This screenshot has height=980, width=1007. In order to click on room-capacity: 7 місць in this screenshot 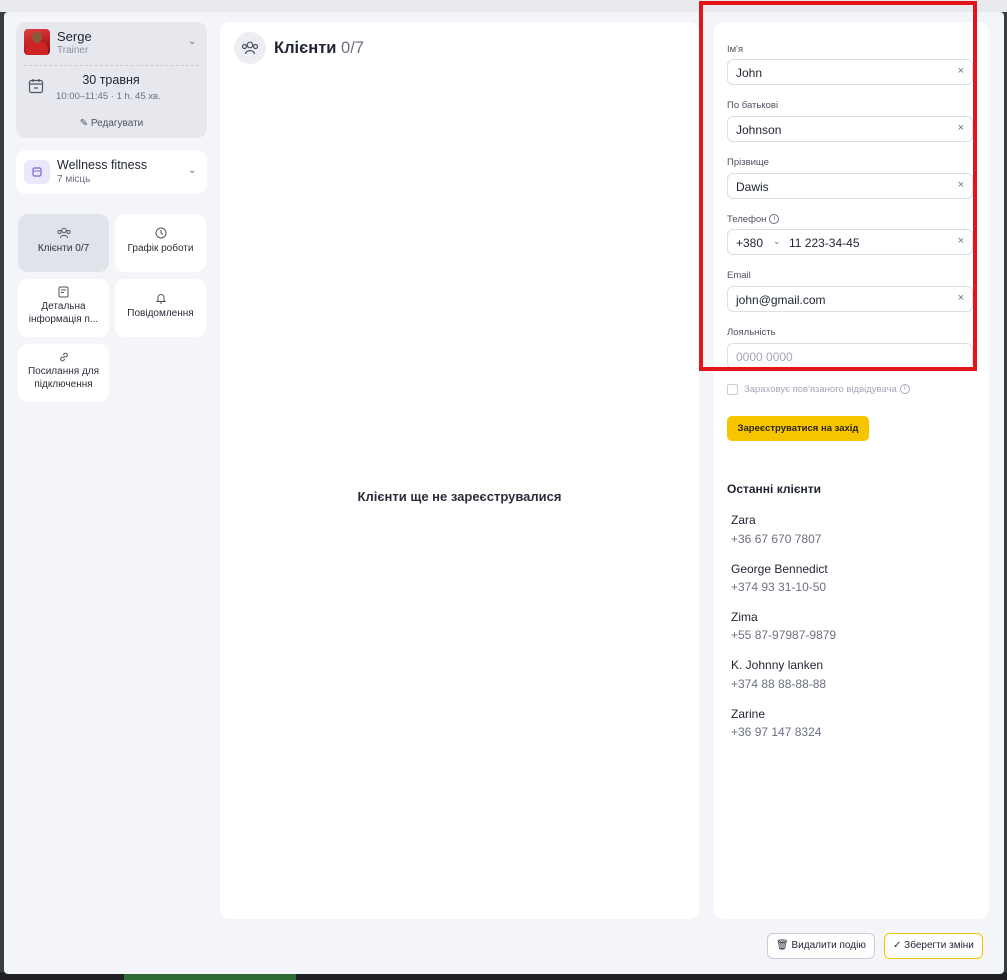, I will do `click(74, 179)`.